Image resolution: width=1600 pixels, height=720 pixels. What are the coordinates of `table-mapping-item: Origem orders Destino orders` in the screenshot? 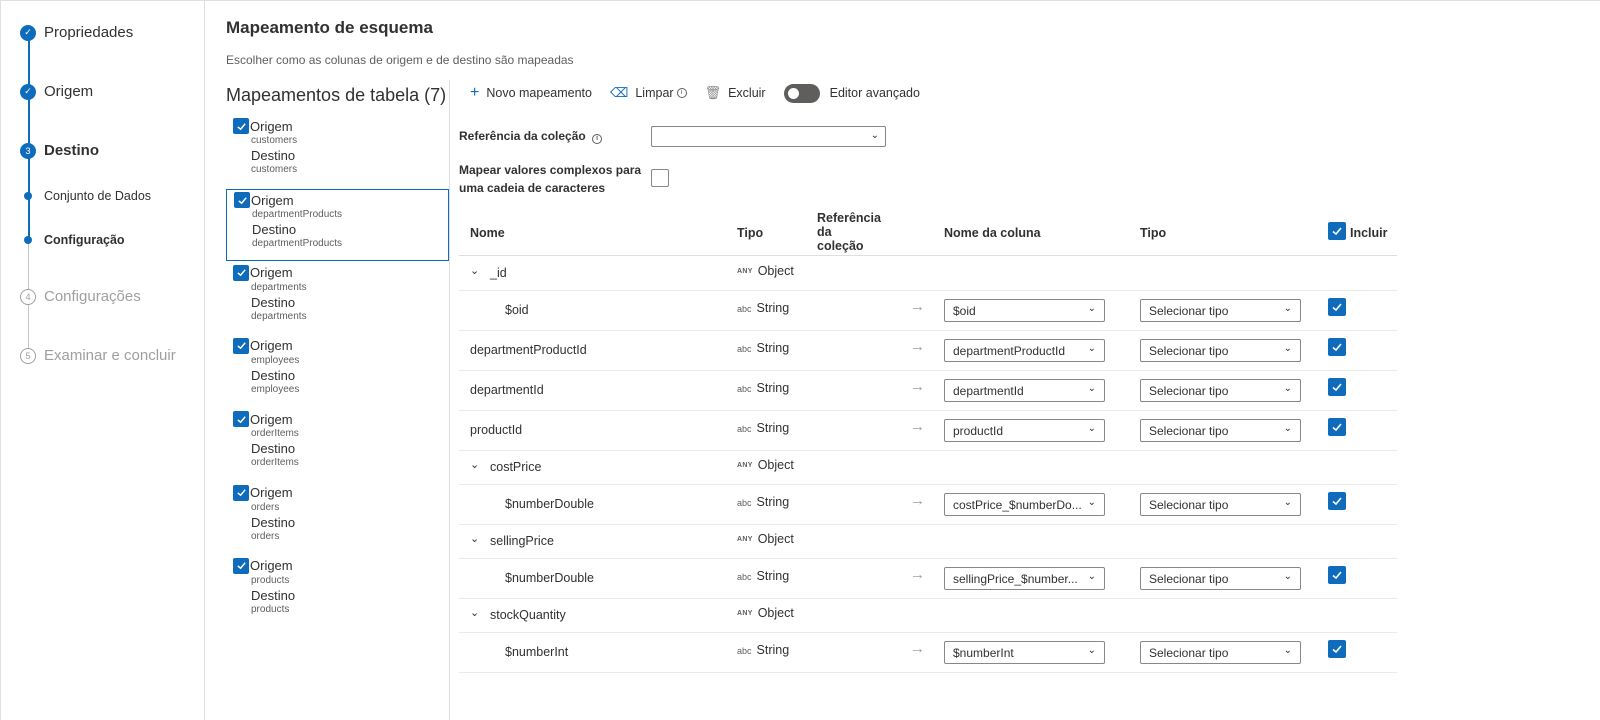 It's located at (337, 519).